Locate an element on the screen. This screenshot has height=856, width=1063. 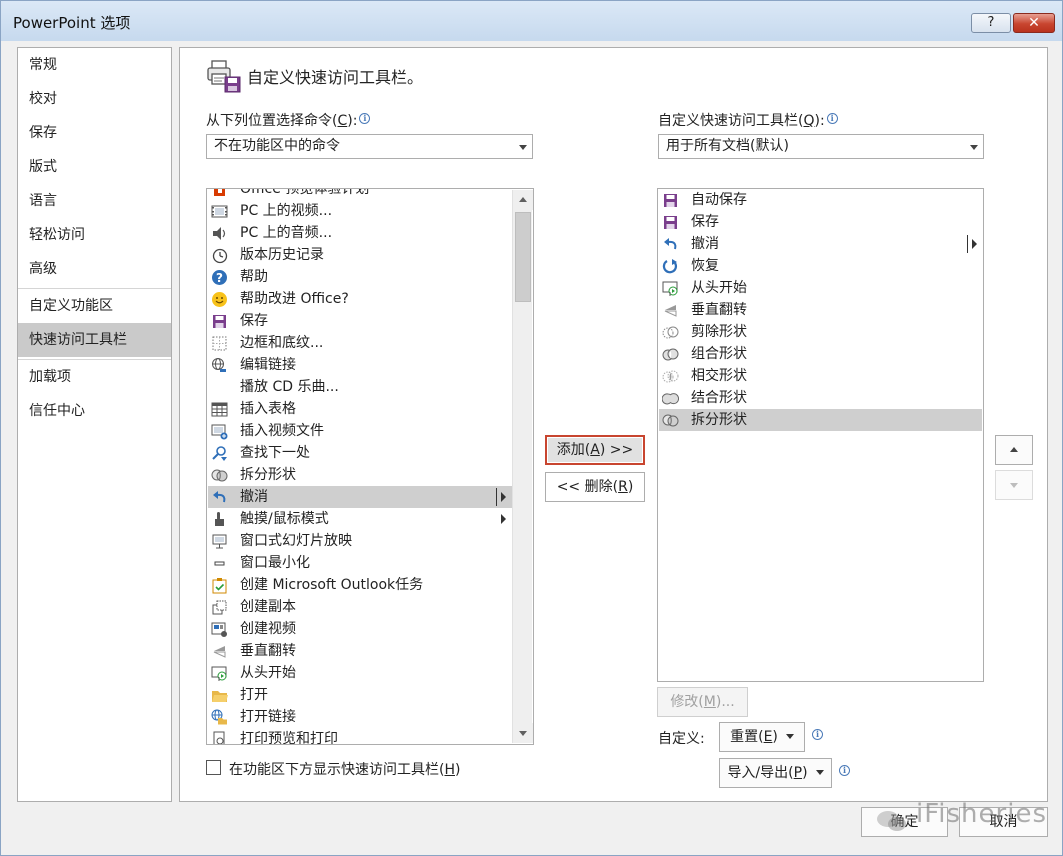
remove-button: << 删除(R) is located at coordinates (595, 487).